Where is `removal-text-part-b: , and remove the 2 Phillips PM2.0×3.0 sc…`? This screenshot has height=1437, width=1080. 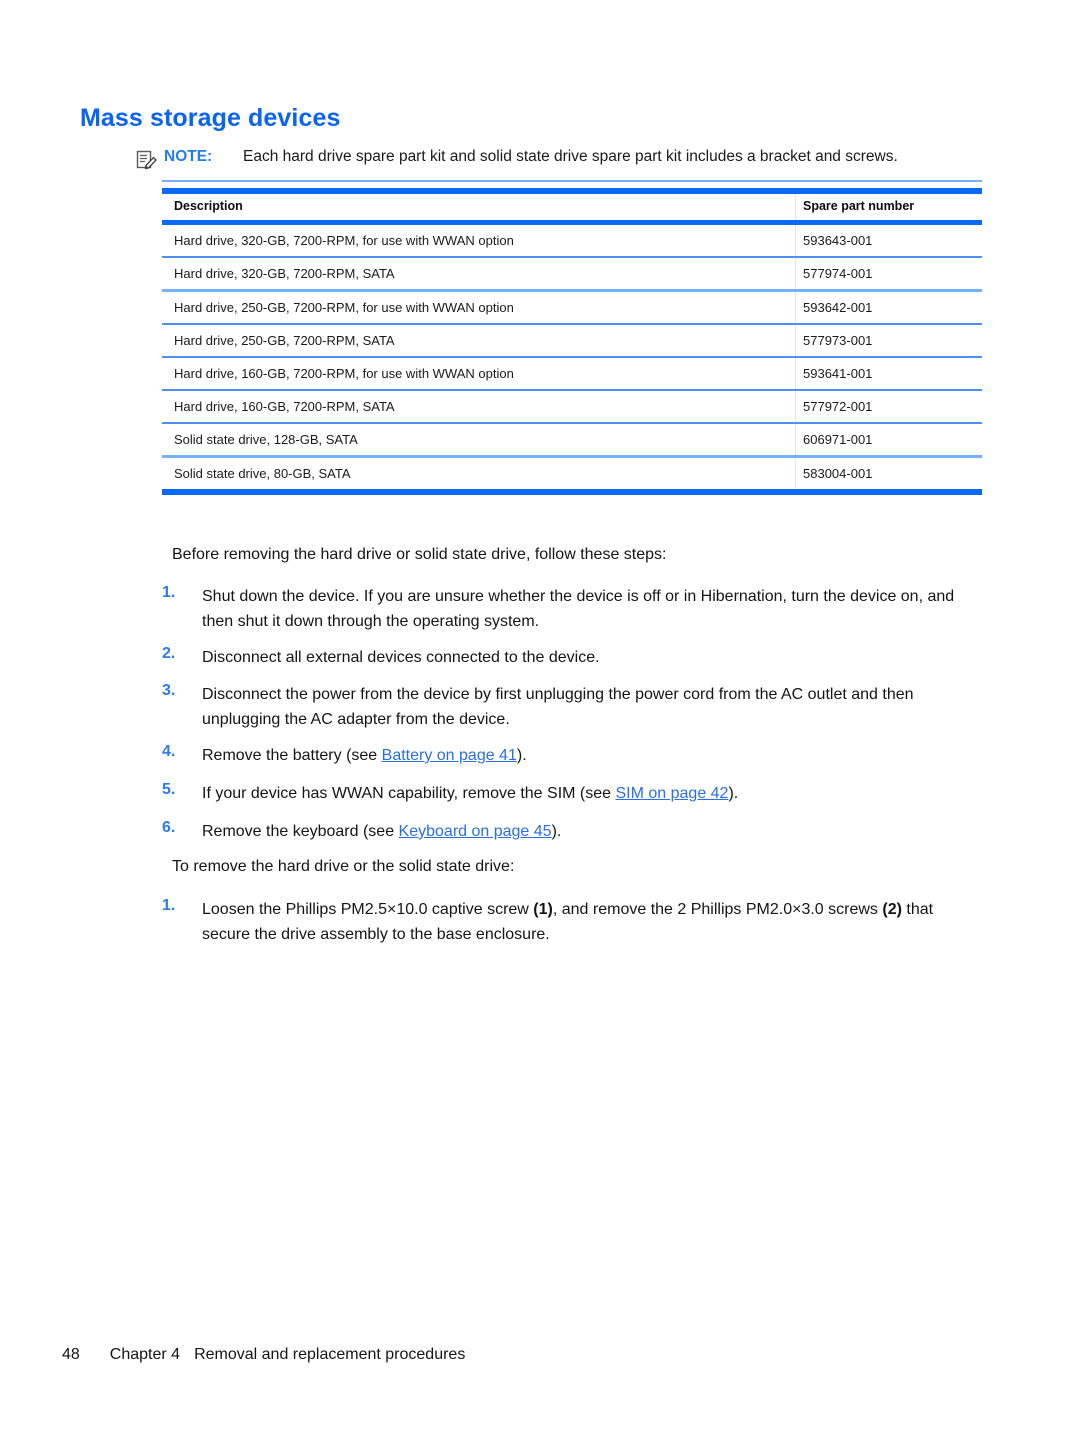 removal-text-part-b: , and remove the 2 Phillips PM2.0×3.0 sc… is located at coordinates (717, 909).